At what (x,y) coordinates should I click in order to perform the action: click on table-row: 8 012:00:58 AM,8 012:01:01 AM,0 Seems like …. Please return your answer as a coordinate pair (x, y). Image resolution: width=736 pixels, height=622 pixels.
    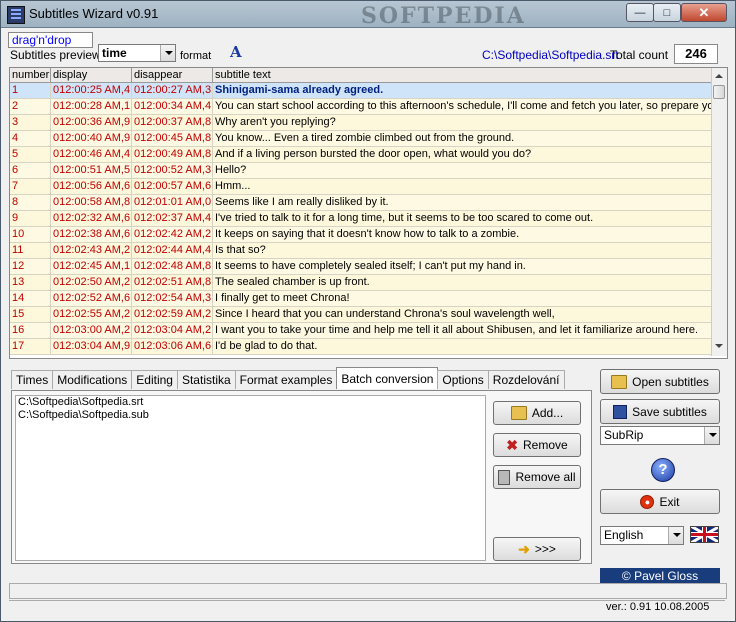
    Looking at the image, I should click on (361, 203).